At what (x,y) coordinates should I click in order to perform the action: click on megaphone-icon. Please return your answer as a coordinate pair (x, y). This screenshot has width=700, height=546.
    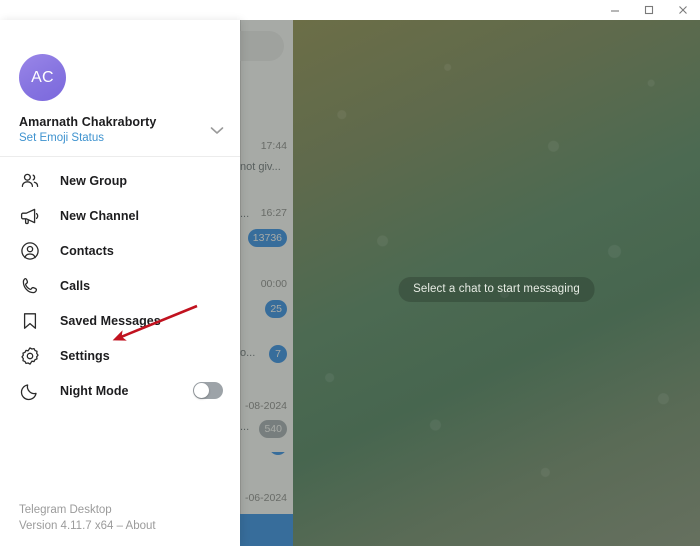
    Looking at the image, I should click on (30, 216).